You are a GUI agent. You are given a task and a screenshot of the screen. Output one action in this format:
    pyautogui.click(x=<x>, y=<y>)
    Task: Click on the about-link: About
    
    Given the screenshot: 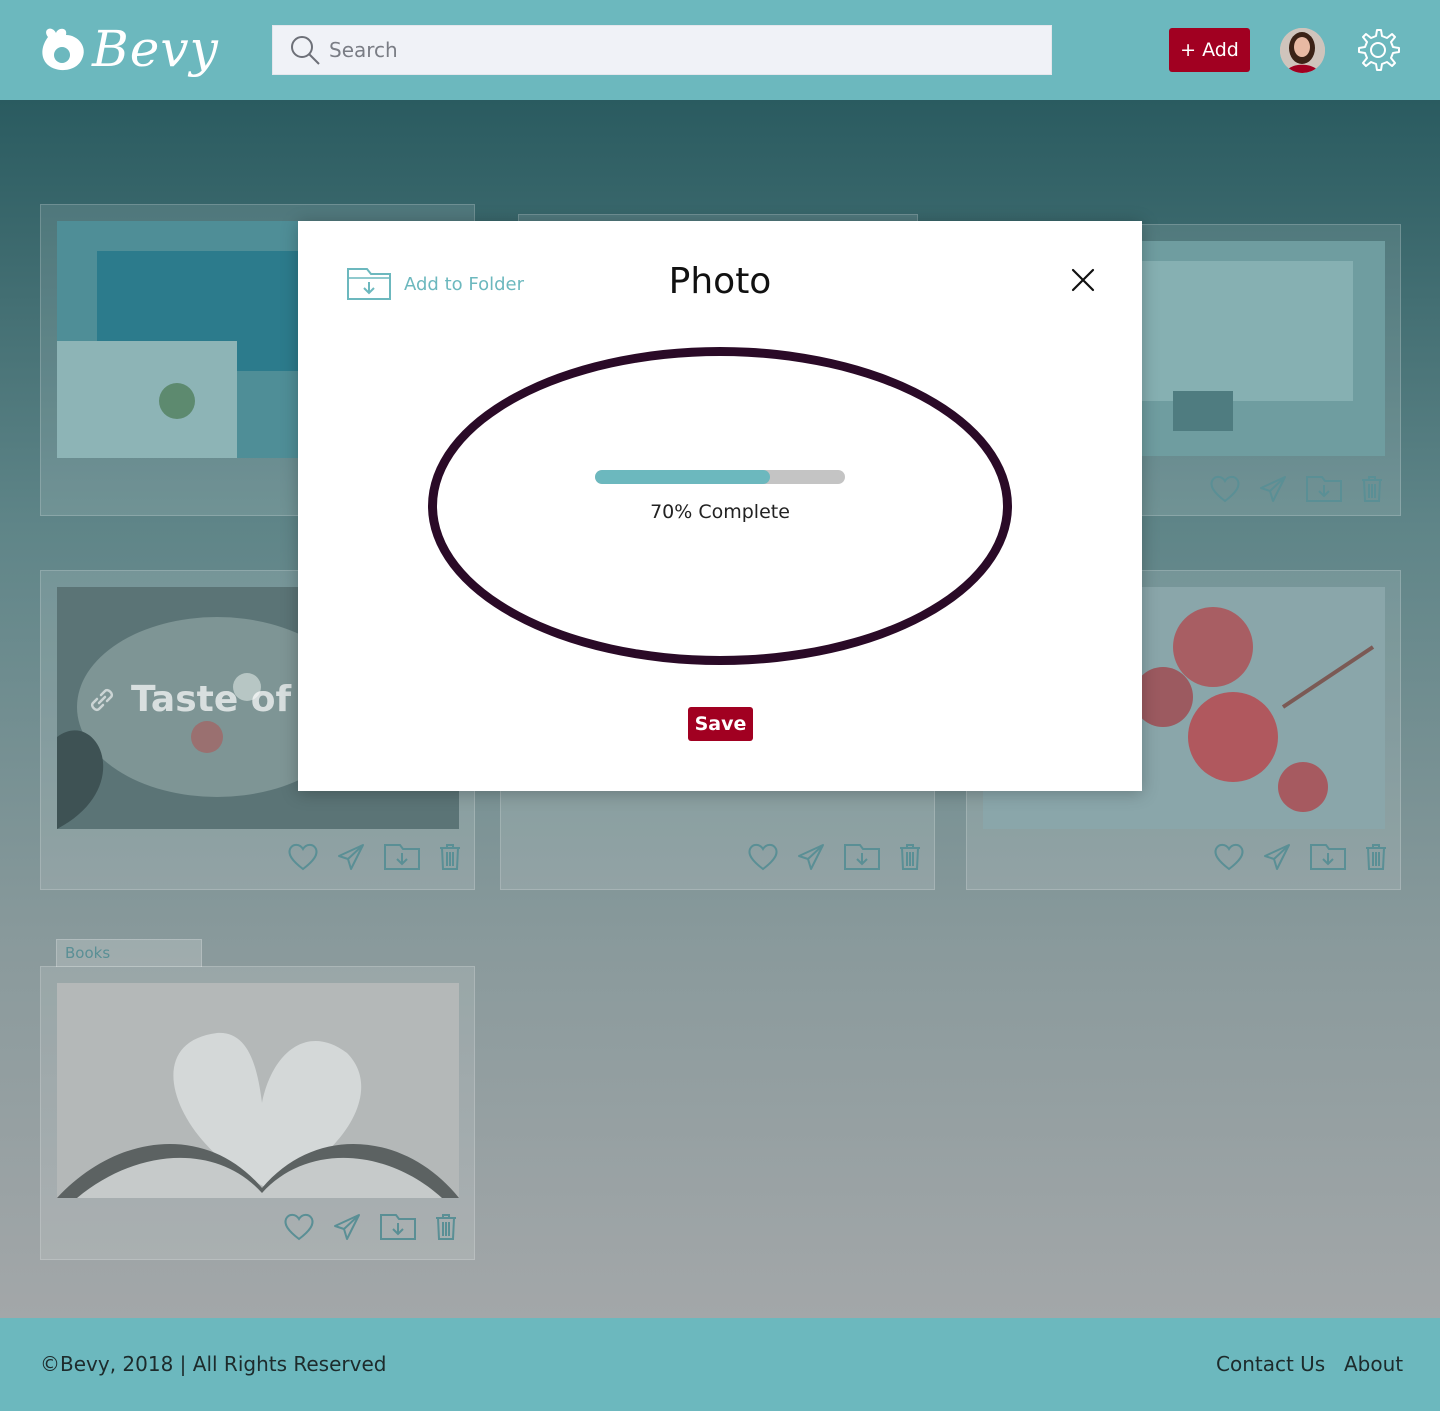 What is the action you would take?
    pyautogui.click(x=1373, y=1364)
    